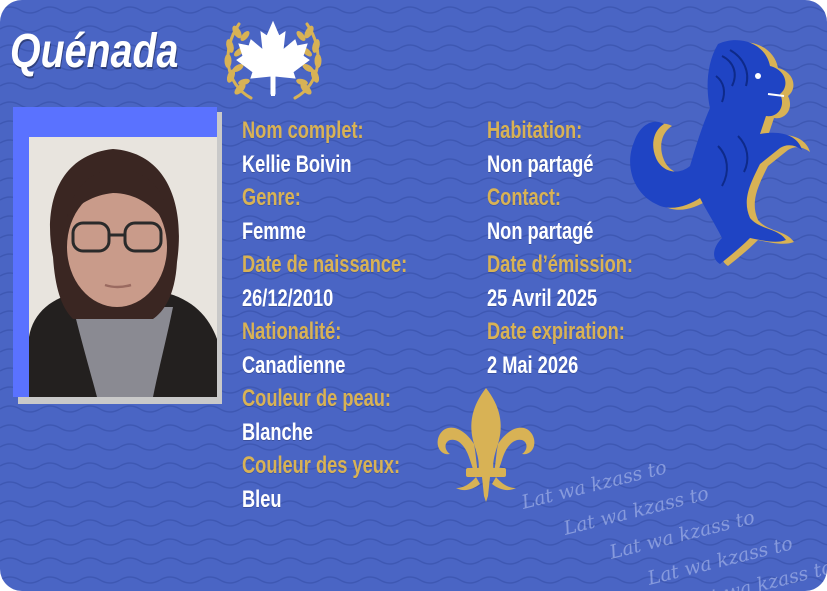 This screenshot has width=827, height=591. Describe the element at coordinates (540, 164) in the screenshot. I see `value-residence: Non partagé` at that location.